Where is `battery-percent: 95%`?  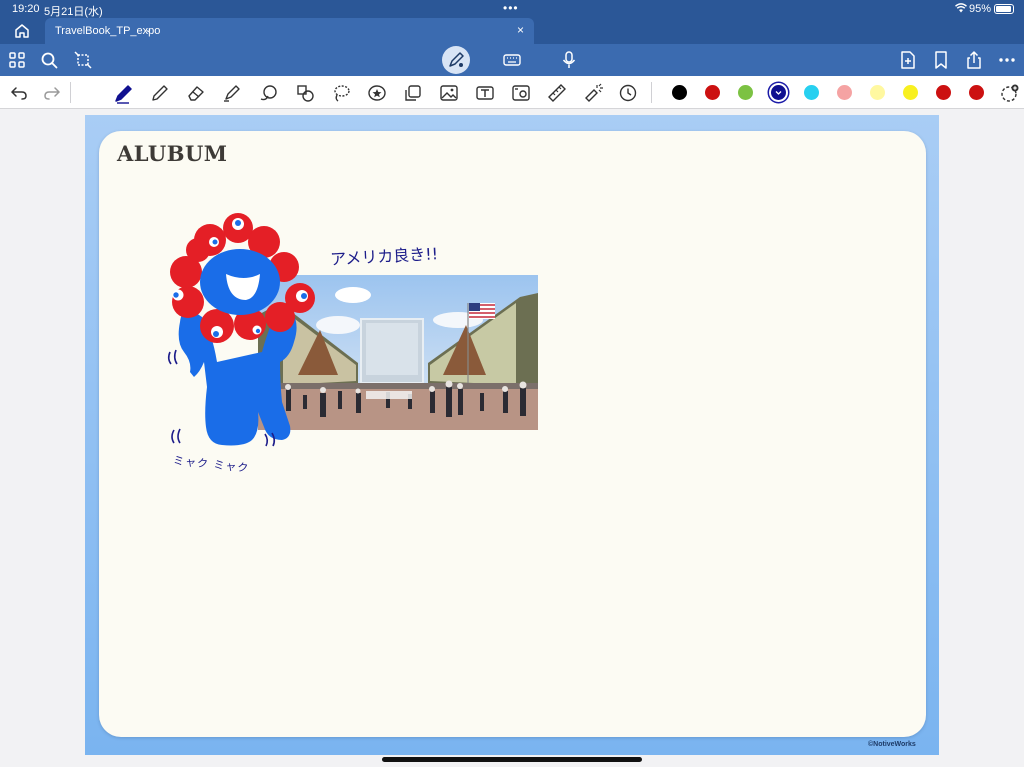 battery-percent: 95% is located at coordinates (980, 9).